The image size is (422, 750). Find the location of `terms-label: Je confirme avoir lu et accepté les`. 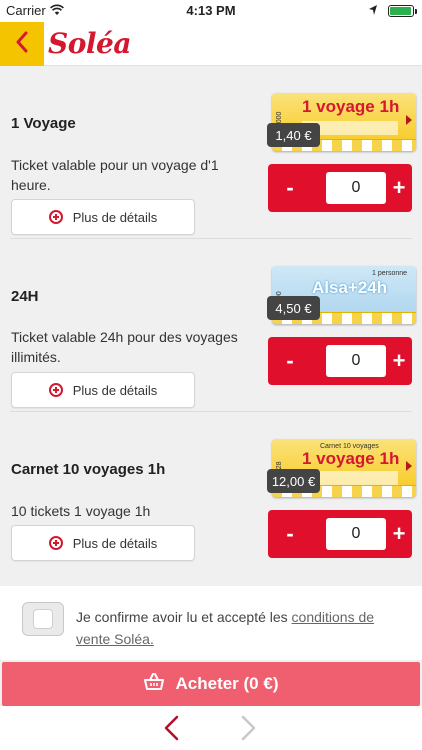

terms-label: Je confirme avoir lu et accepté les is located at coordinates (184, 617).